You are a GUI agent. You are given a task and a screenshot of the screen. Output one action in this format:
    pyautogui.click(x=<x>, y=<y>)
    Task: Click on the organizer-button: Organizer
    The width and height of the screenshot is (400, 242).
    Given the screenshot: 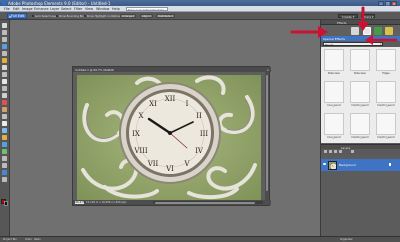 What is the action you would take?
    pyautogui.click(x=346, y=239)
    